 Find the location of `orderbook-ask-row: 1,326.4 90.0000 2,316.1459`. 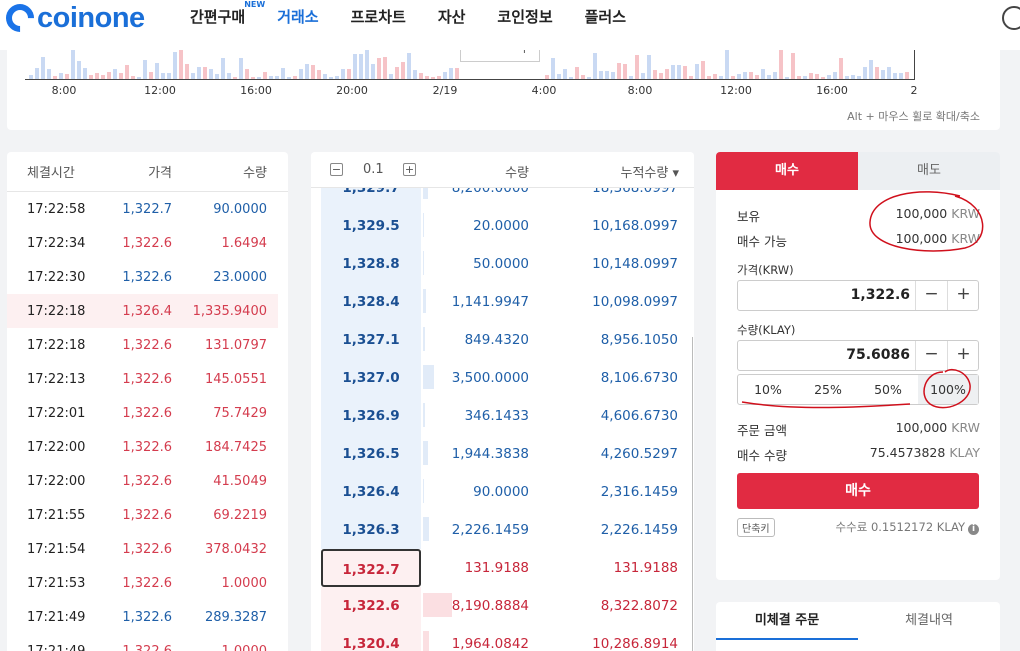

orderbook-ask-row: 1,326.4 90.0000 2,316.1459 is located at coordinates (502, 492).